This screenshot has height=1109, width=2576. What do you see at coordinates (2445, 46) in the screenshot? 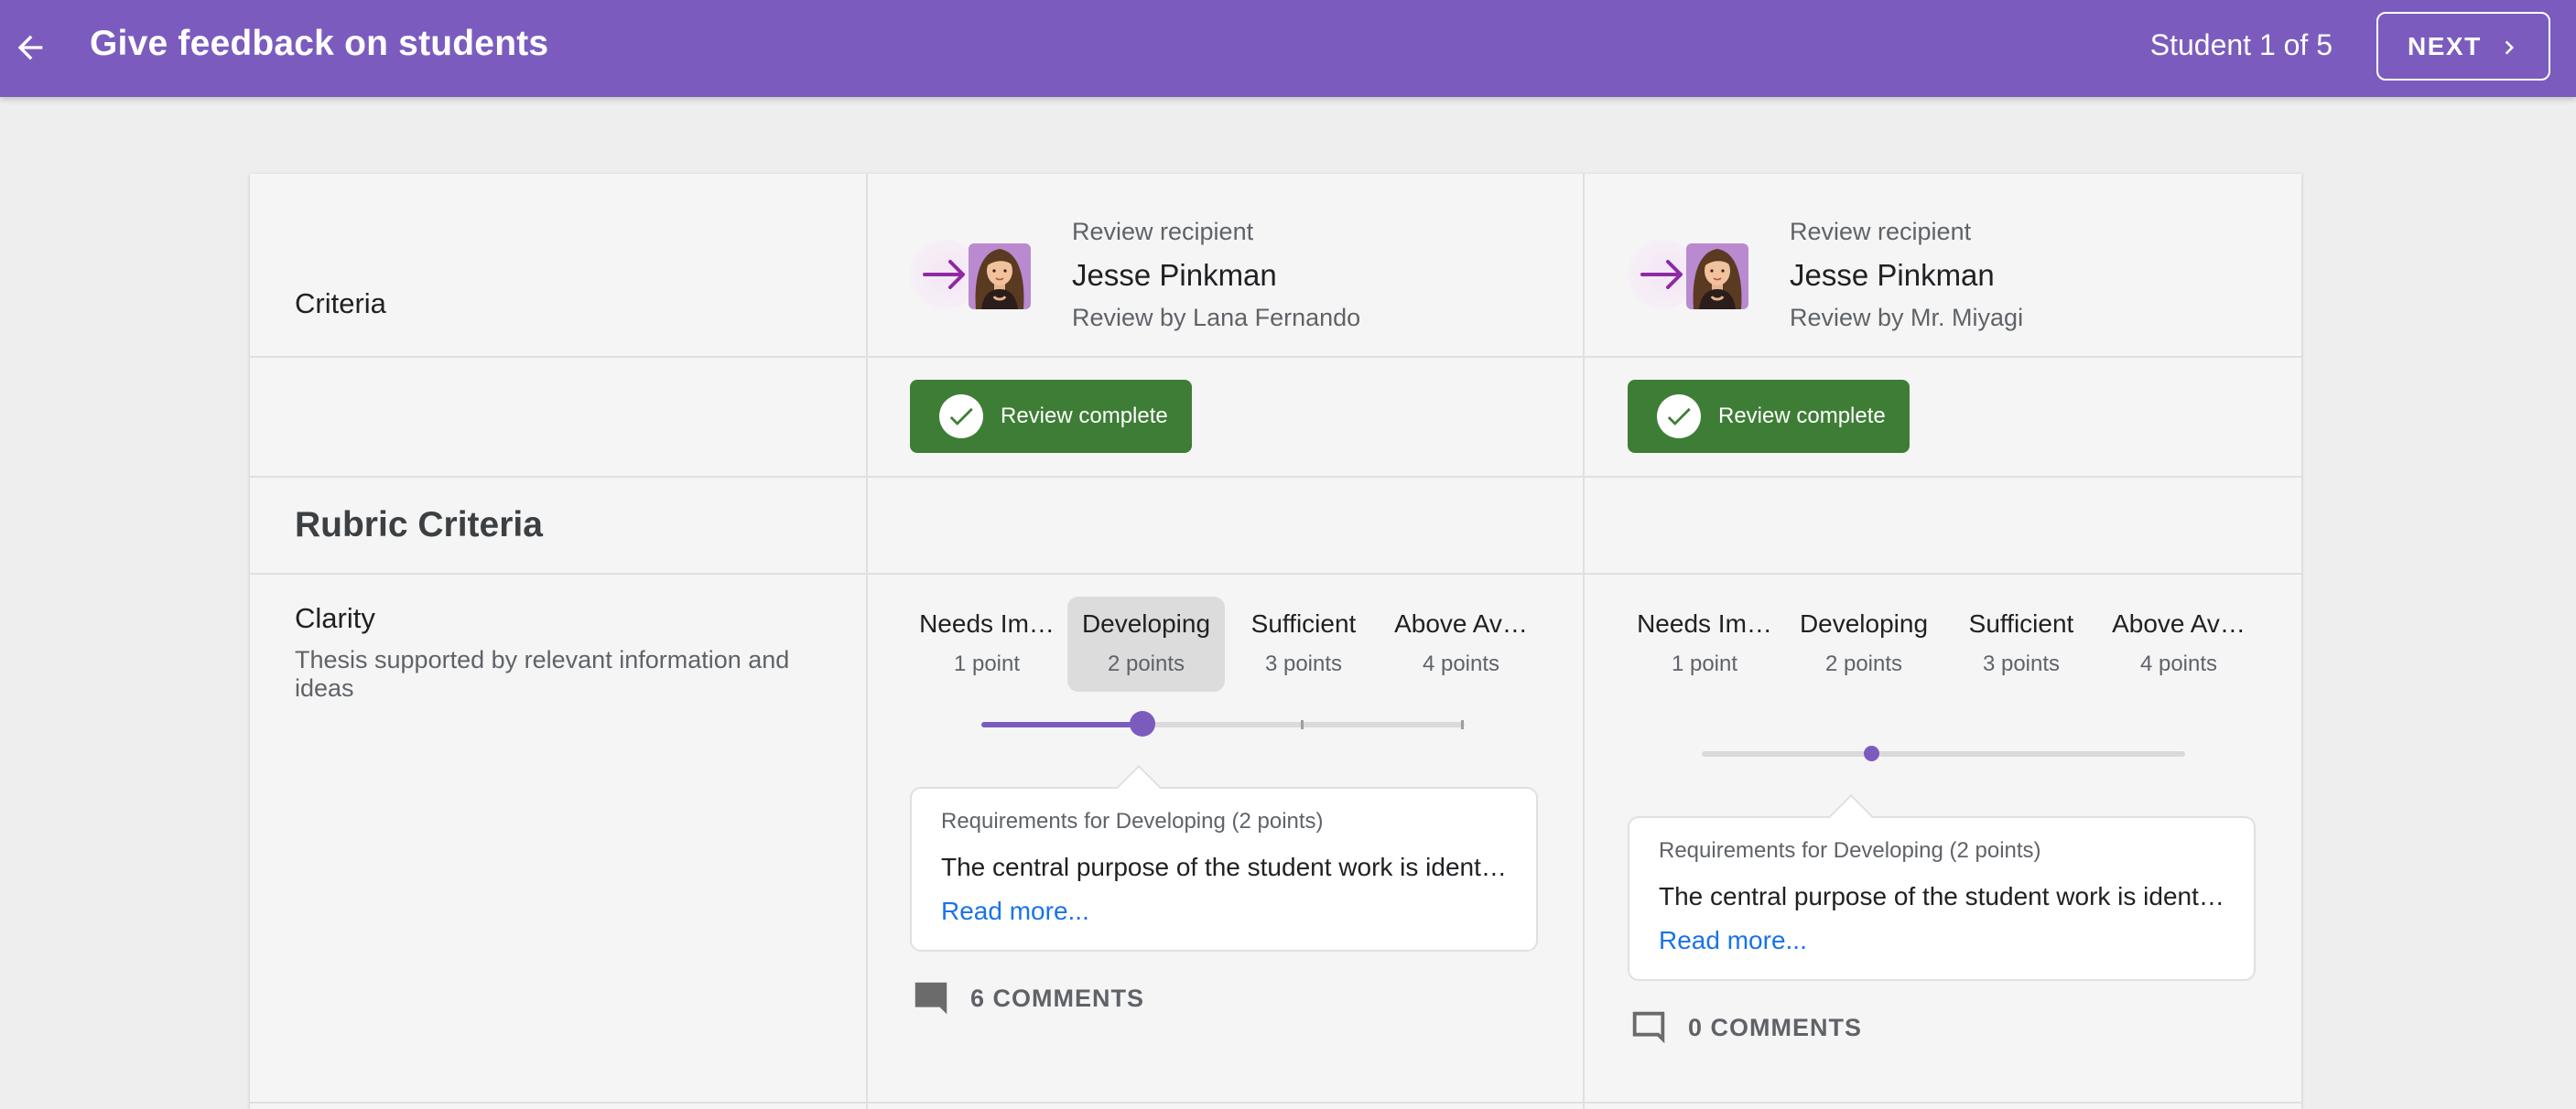
I see `next-button-label: NEXT` at bounding box center [2445, 46].